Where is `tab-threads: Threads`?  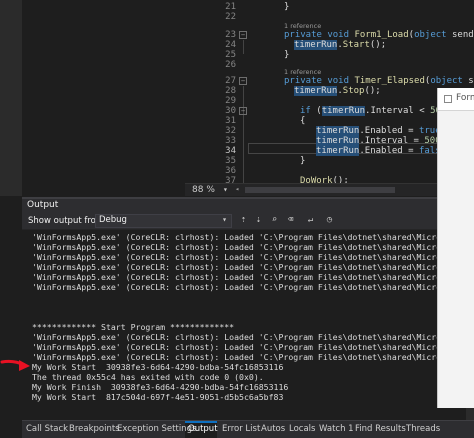
tab-threads: Threads is located at coordinates (423, 429).